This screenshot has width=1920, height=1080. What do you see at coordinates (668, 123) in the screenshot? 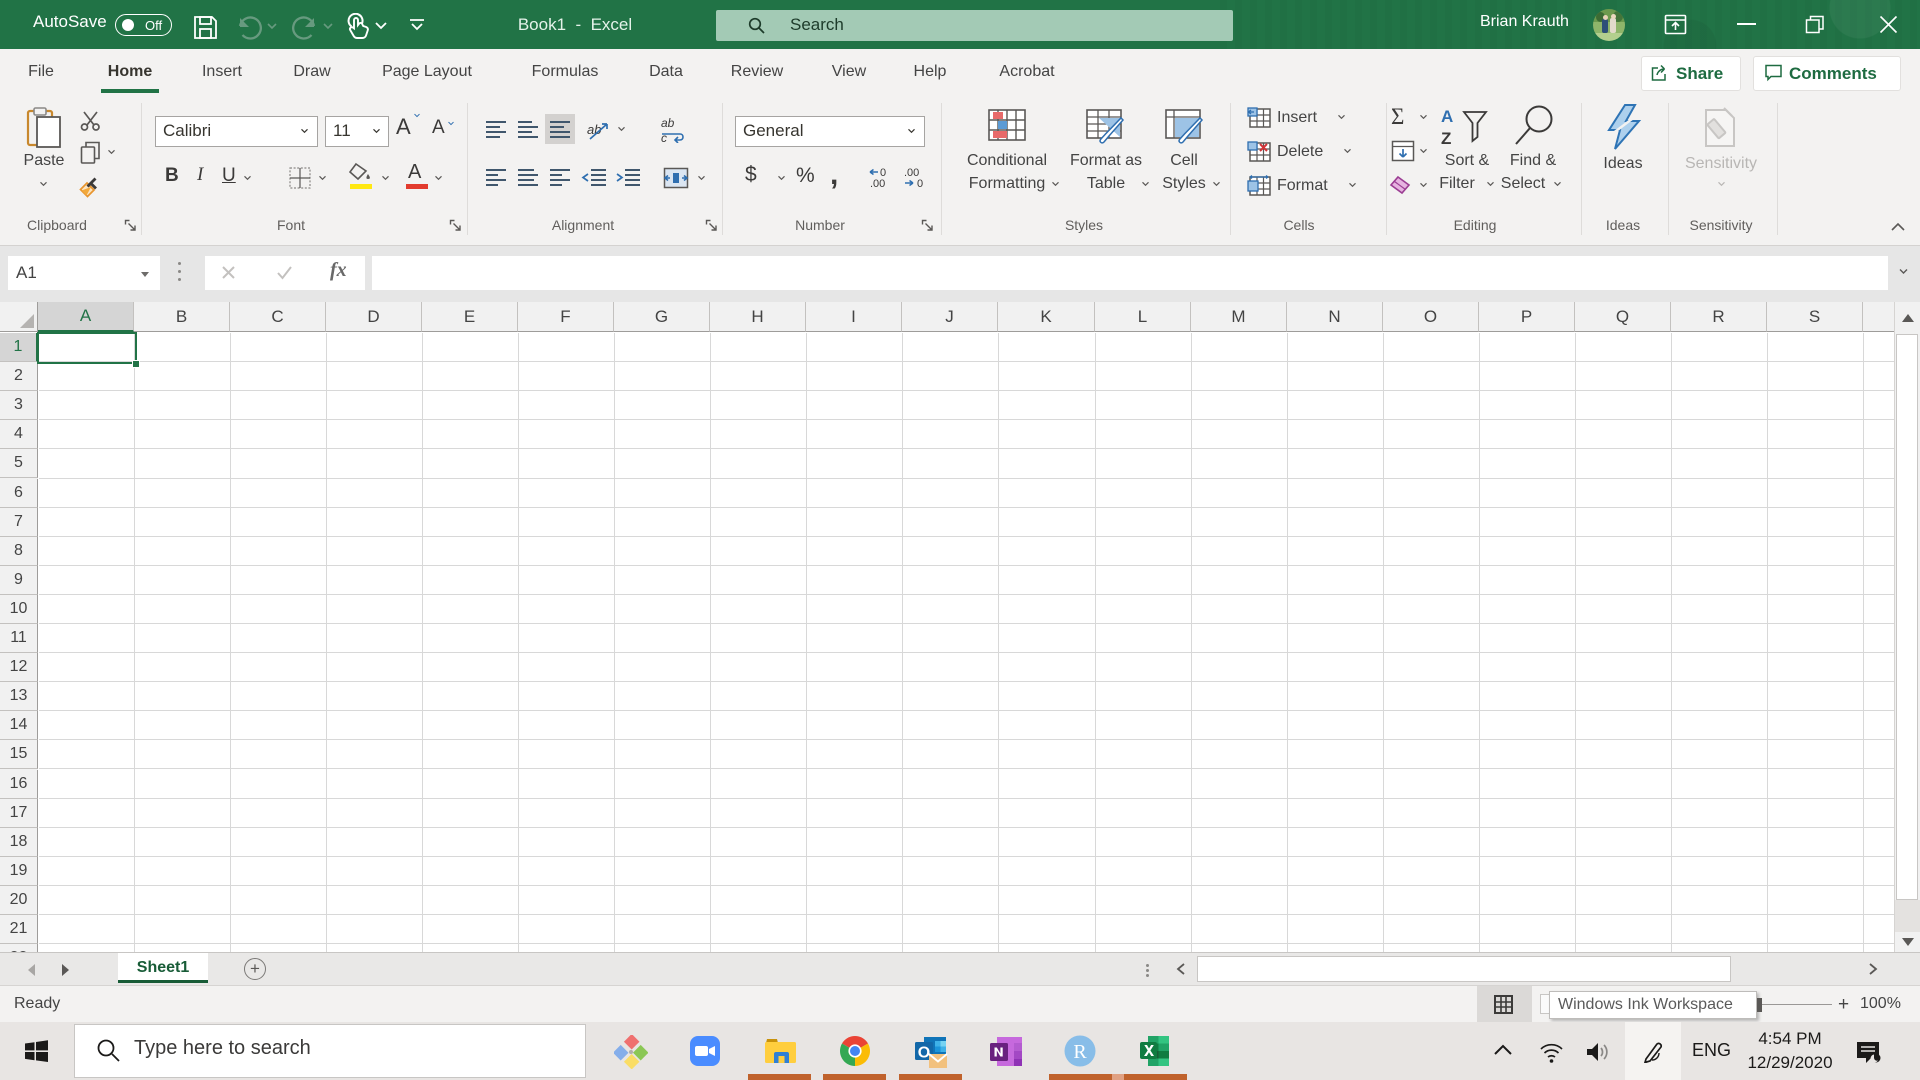
I see `svg-text: ab` at bounding box center [668, 123].